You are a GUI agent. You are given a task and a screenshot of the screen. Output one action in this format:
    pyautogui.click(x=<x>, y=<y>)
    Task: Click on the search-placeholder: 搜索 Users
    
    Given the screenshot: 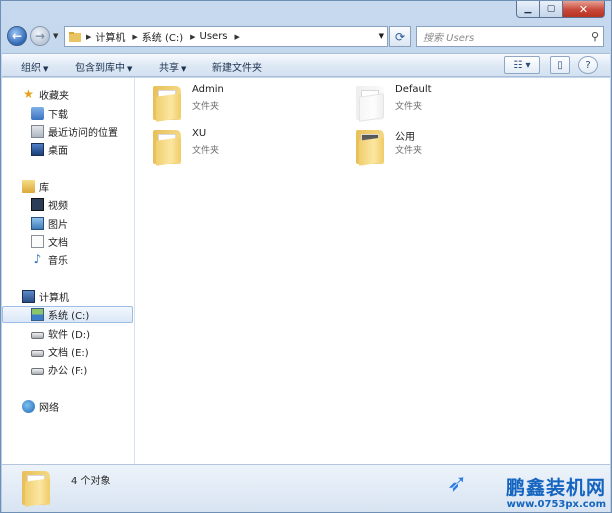 What is the action you would take?
    pyautogui.click(x=449, y=38)
    